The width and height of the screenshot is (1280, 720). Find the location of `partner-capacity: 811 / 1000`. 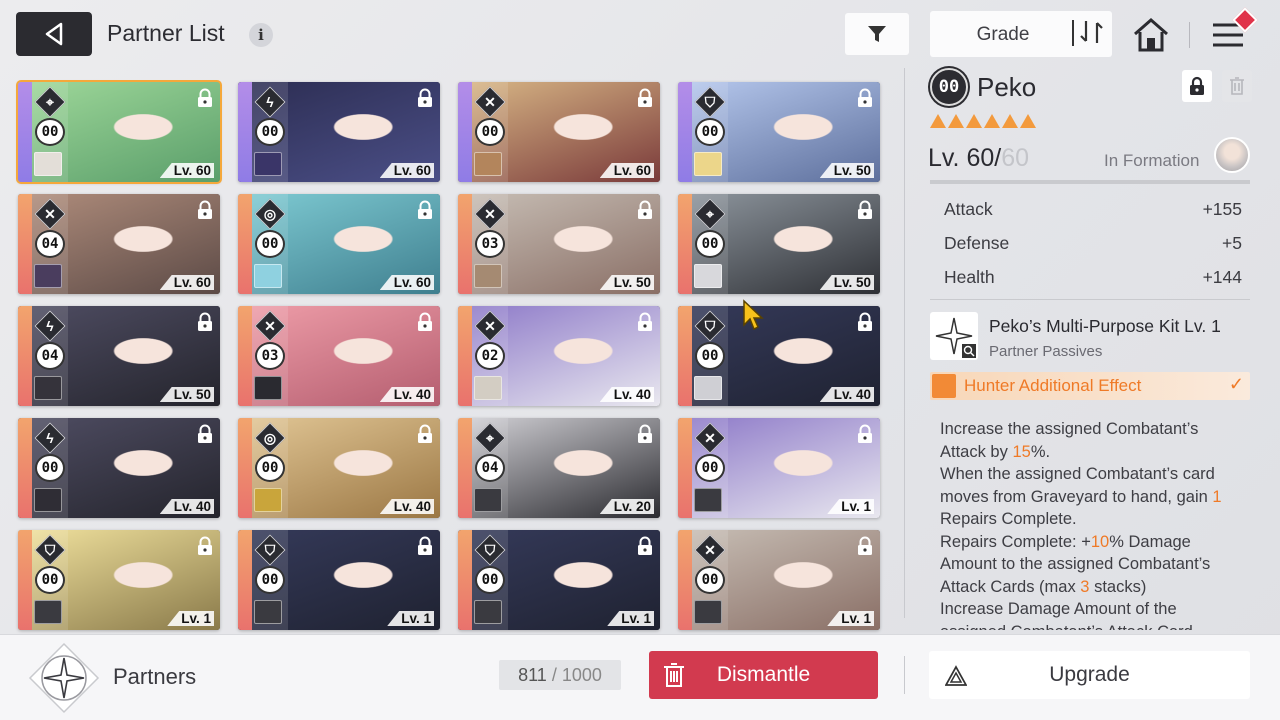

partner-capacity: 811 / 1000 is located at coordinates (560, 675).